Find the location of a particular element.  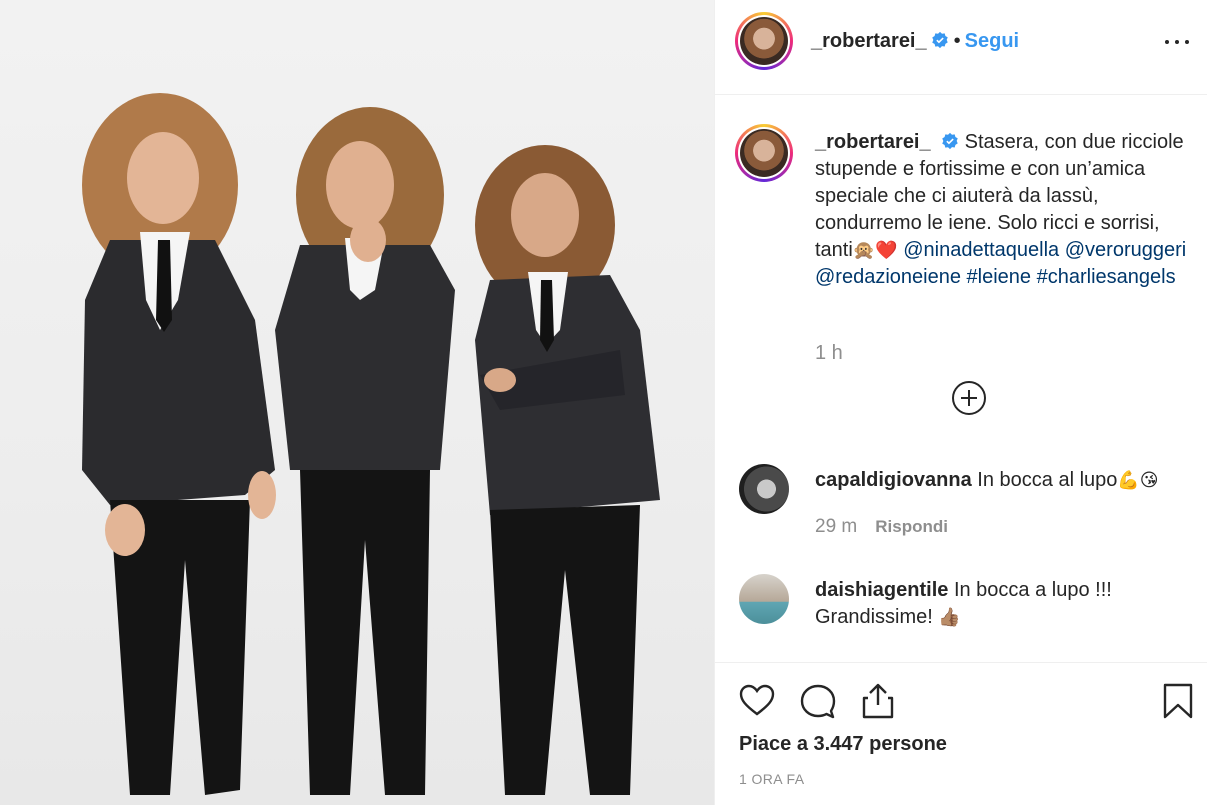

comment-text: In bocca al lupo is located at coordinates (1047, 480).